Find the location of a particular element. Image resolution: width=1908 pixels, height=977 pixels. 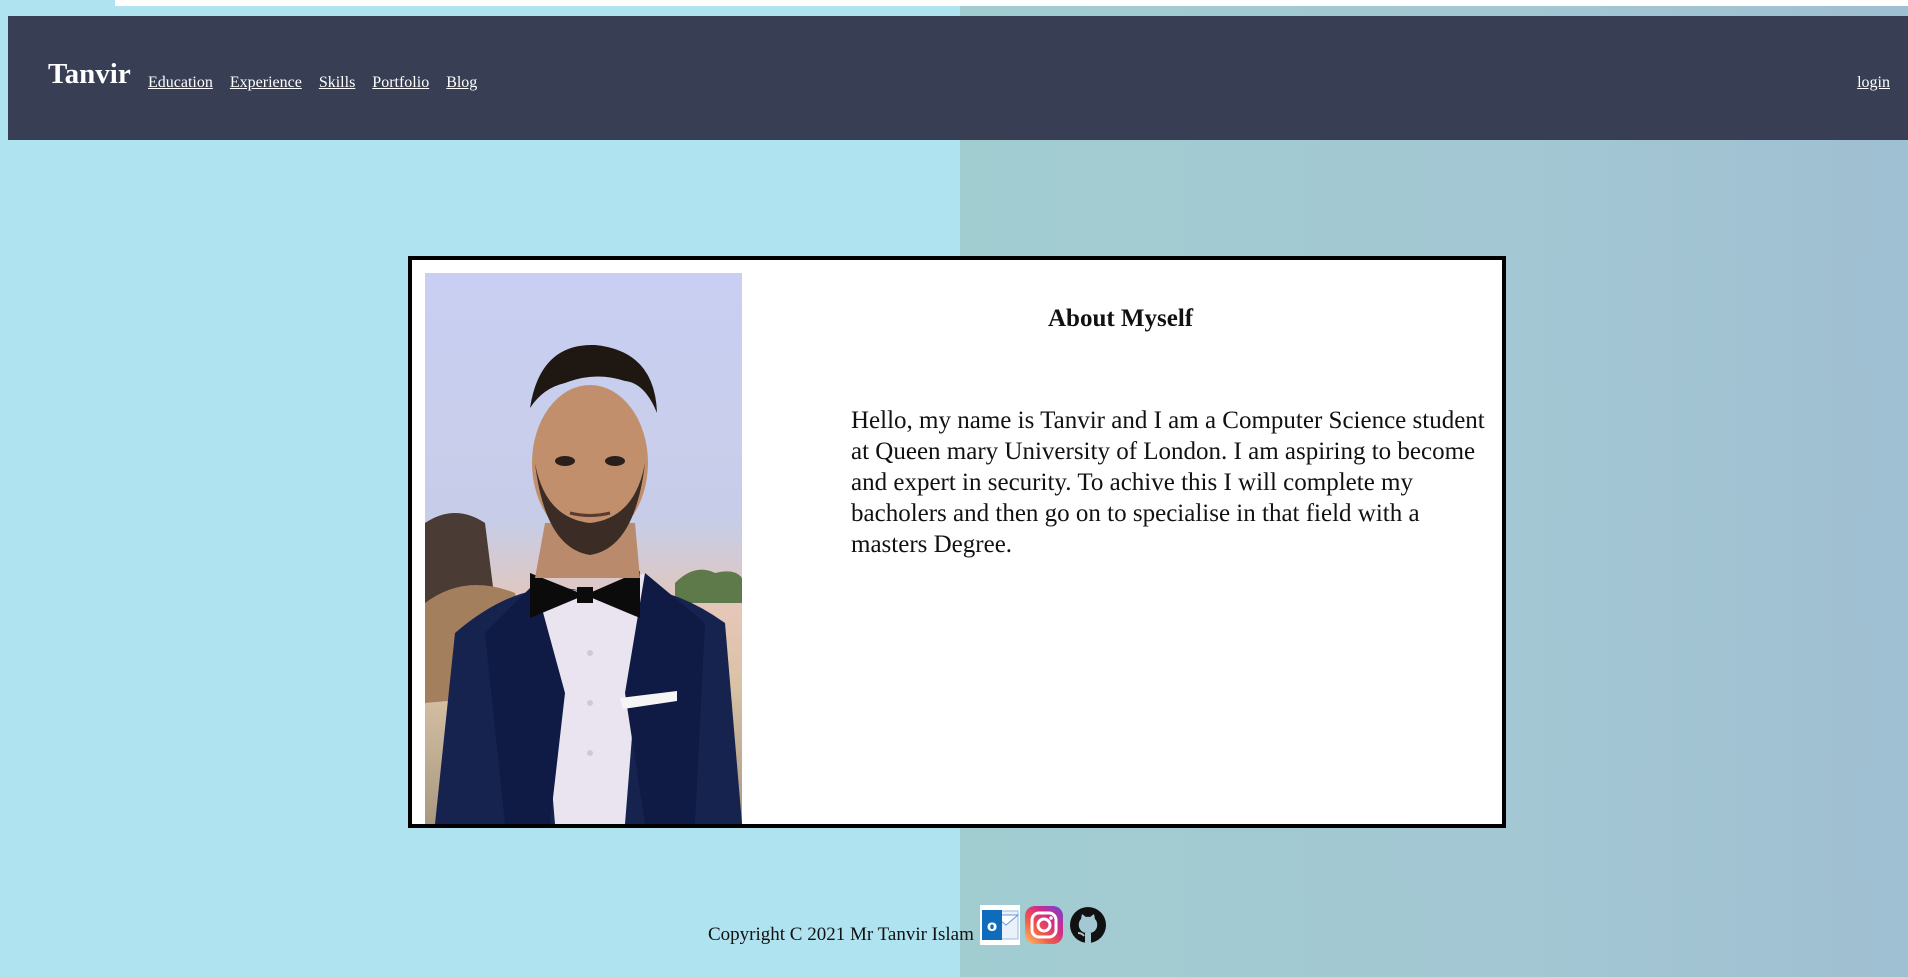

nav-link-blog: Blog is located at coordinates (461, 82).